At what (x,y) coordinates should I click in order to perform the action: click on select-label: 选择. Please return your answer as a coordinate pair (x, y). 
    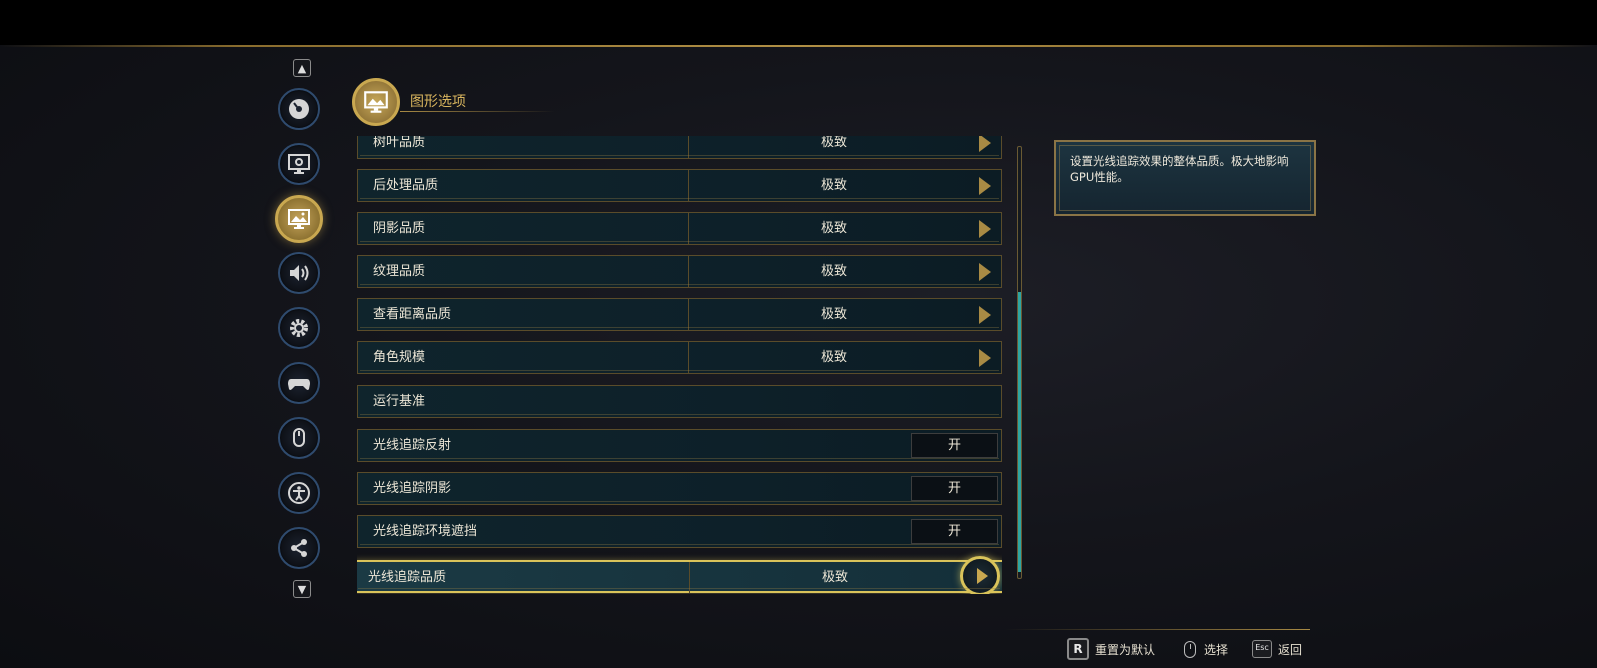
    Looking at the image, I should click on (1216, 649).